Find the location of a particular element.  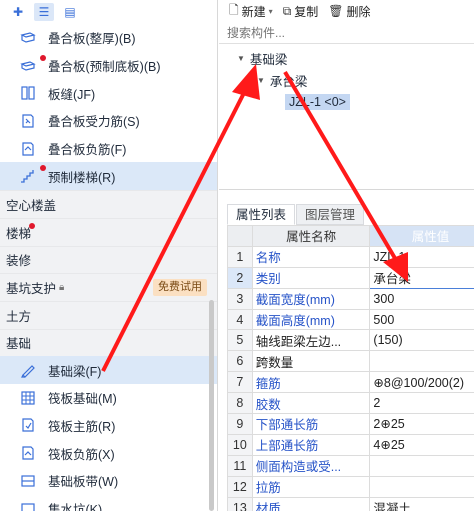

foundation-strip-icon is located at coordinates (28, 481).